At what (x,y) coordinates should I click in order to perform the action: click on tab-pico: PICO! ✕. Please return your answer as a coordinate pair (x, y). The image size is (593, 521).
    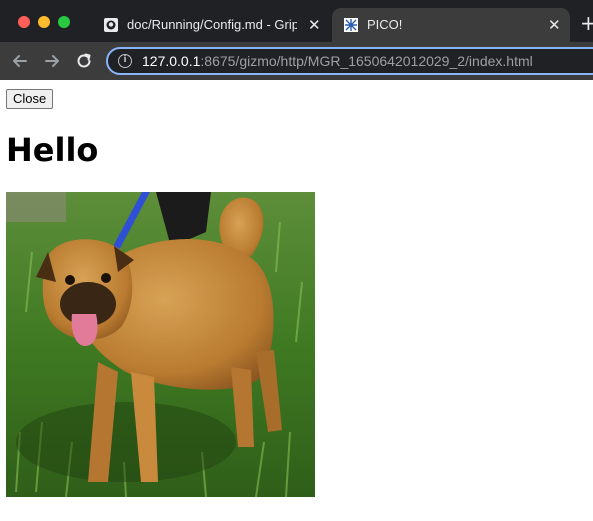
    Looking at the image, I should click on (451, 25).